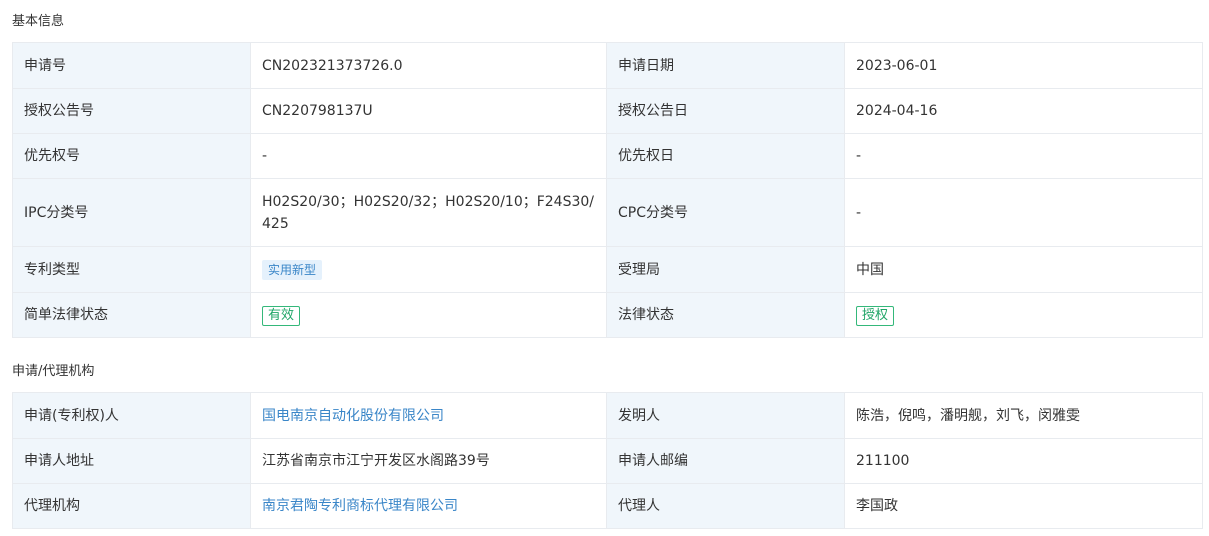 The height and width of the screenshot is (536, 1209). Describe the element at coordinates (428, 156) in the screenshot. I see `priority-no-value: -` at that location.